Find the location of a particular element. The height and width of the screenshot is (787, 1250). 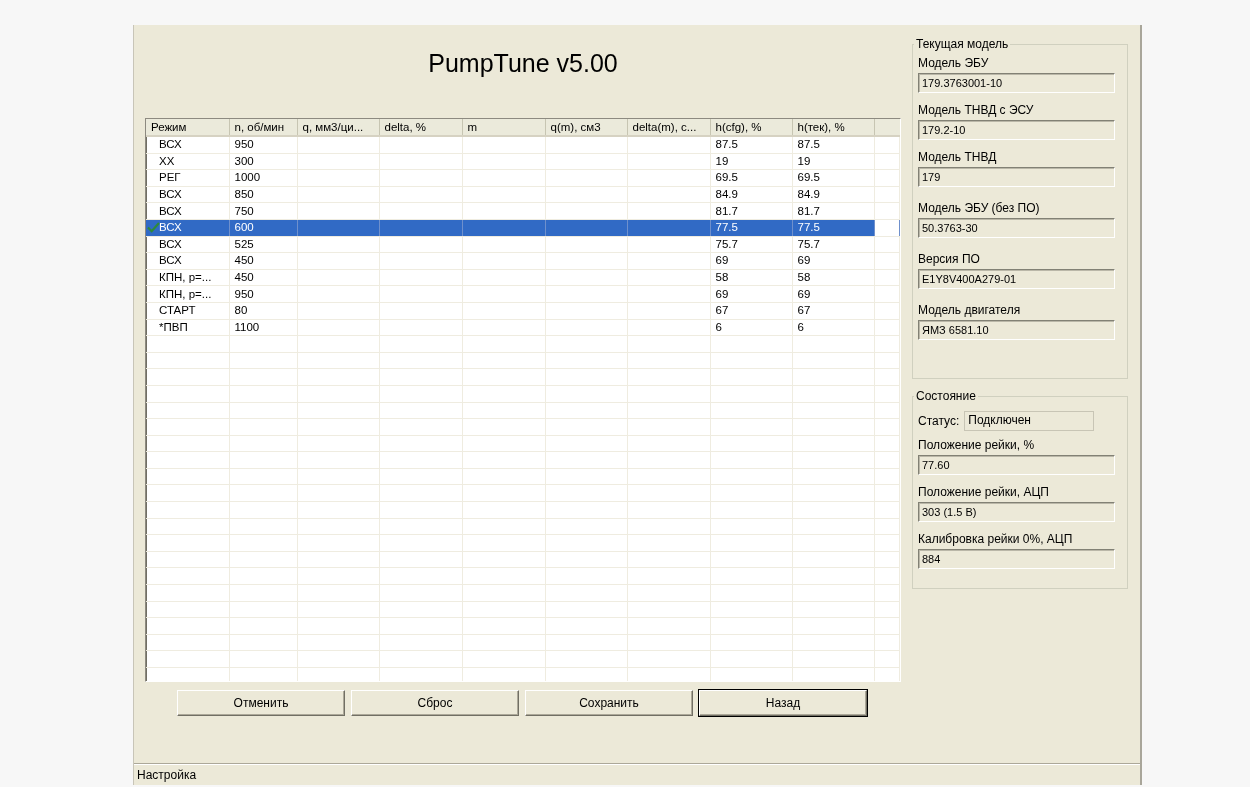

field-label: Положение рейки, % is located at coordinates (977, 445).